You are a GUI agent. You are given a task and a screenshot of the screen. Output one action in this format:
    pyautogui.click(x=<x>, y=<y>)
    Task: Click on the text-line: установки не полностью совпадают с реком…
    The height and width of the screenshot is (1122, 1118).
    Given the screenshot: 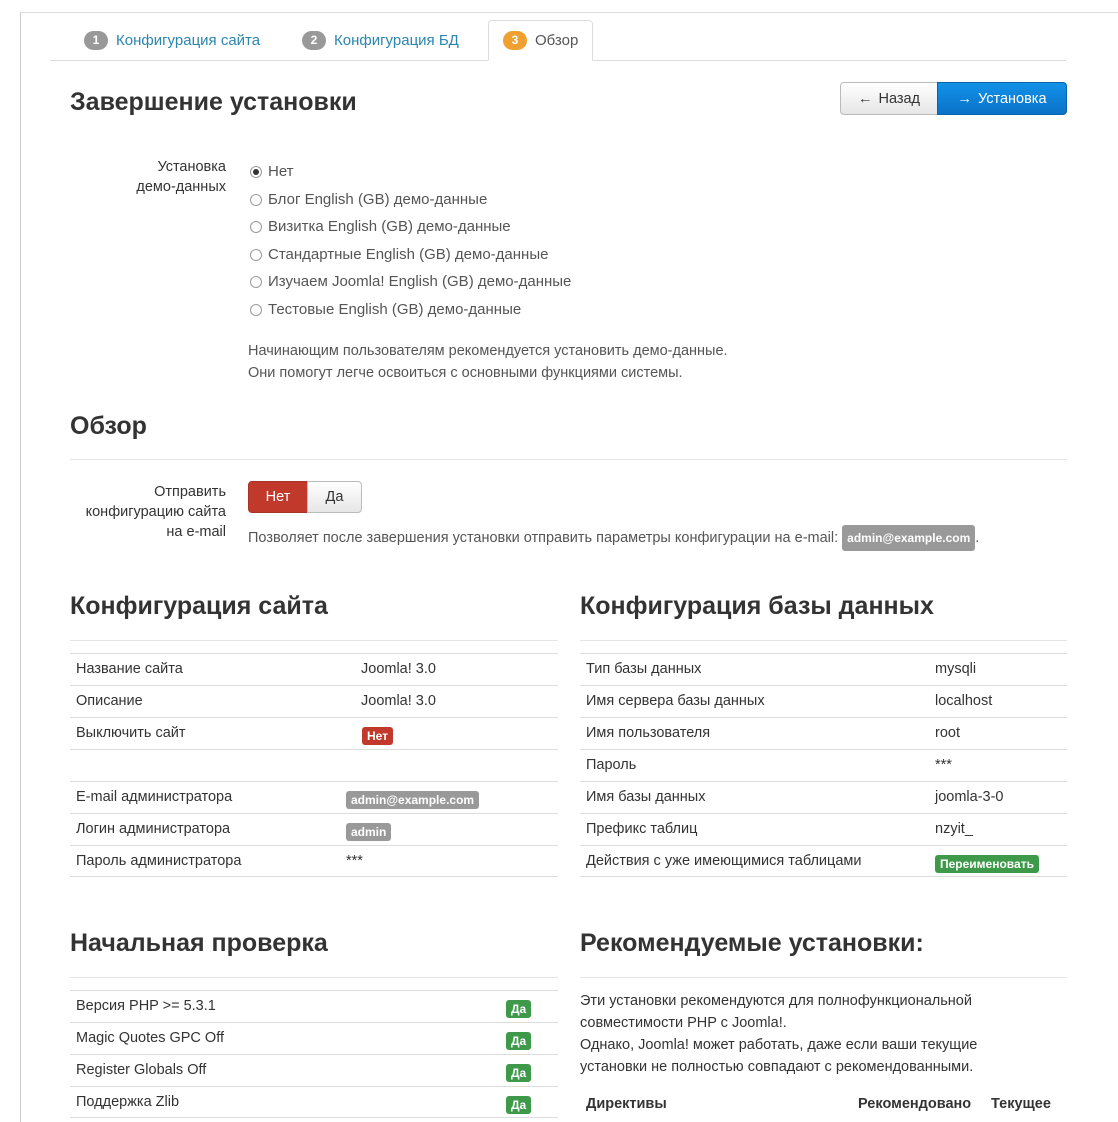 What is the action you would take?
    pyautogui.click(x=777, y=1067)
    